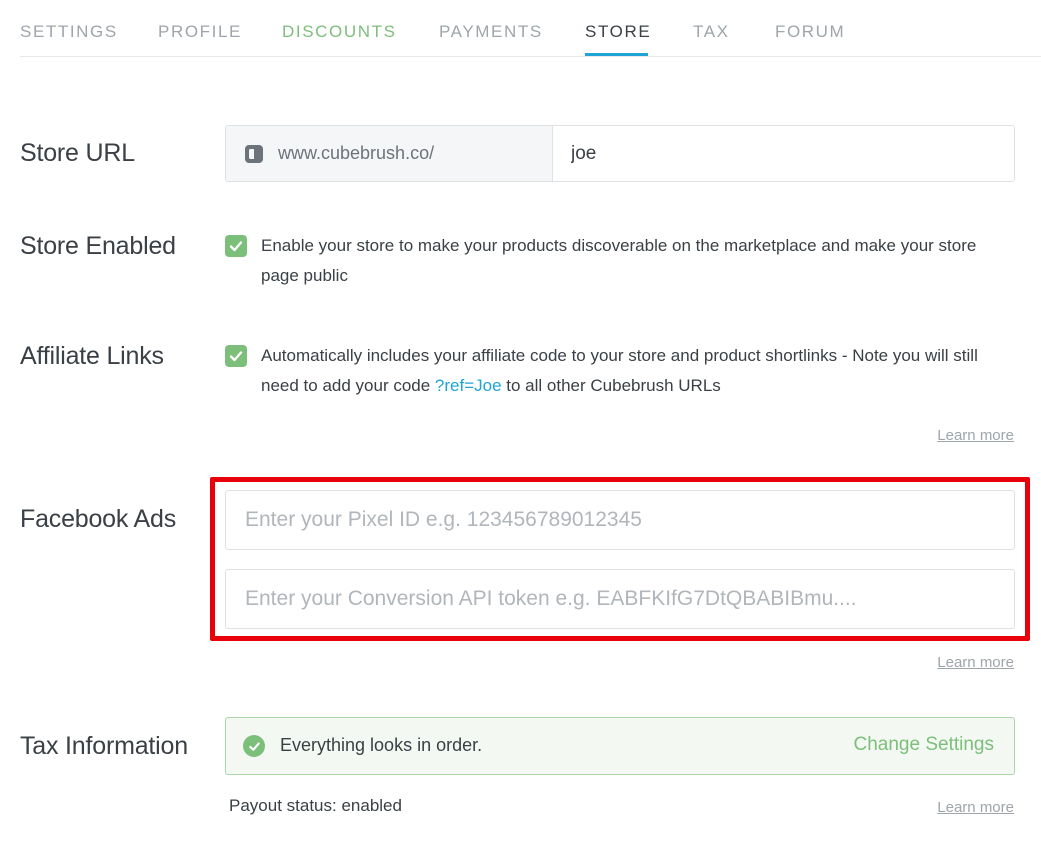 This screenshot has height=855, width=1041. Describe the element at coordinates (200, 32) in the screenshot. I see `tab-profile: PROFILE` at that location.